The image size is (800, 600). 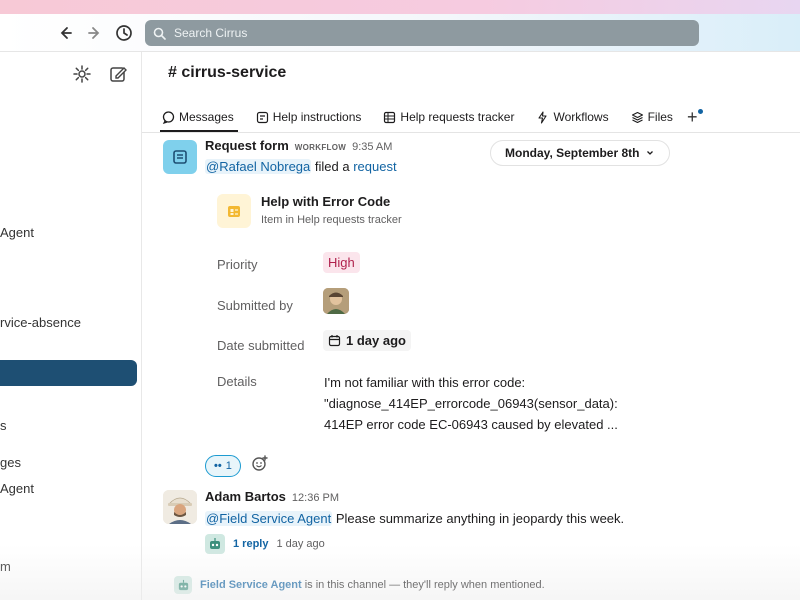 I want to click on sidebar-item-service-absence: rvice-absence, so click(x=40, y=322).